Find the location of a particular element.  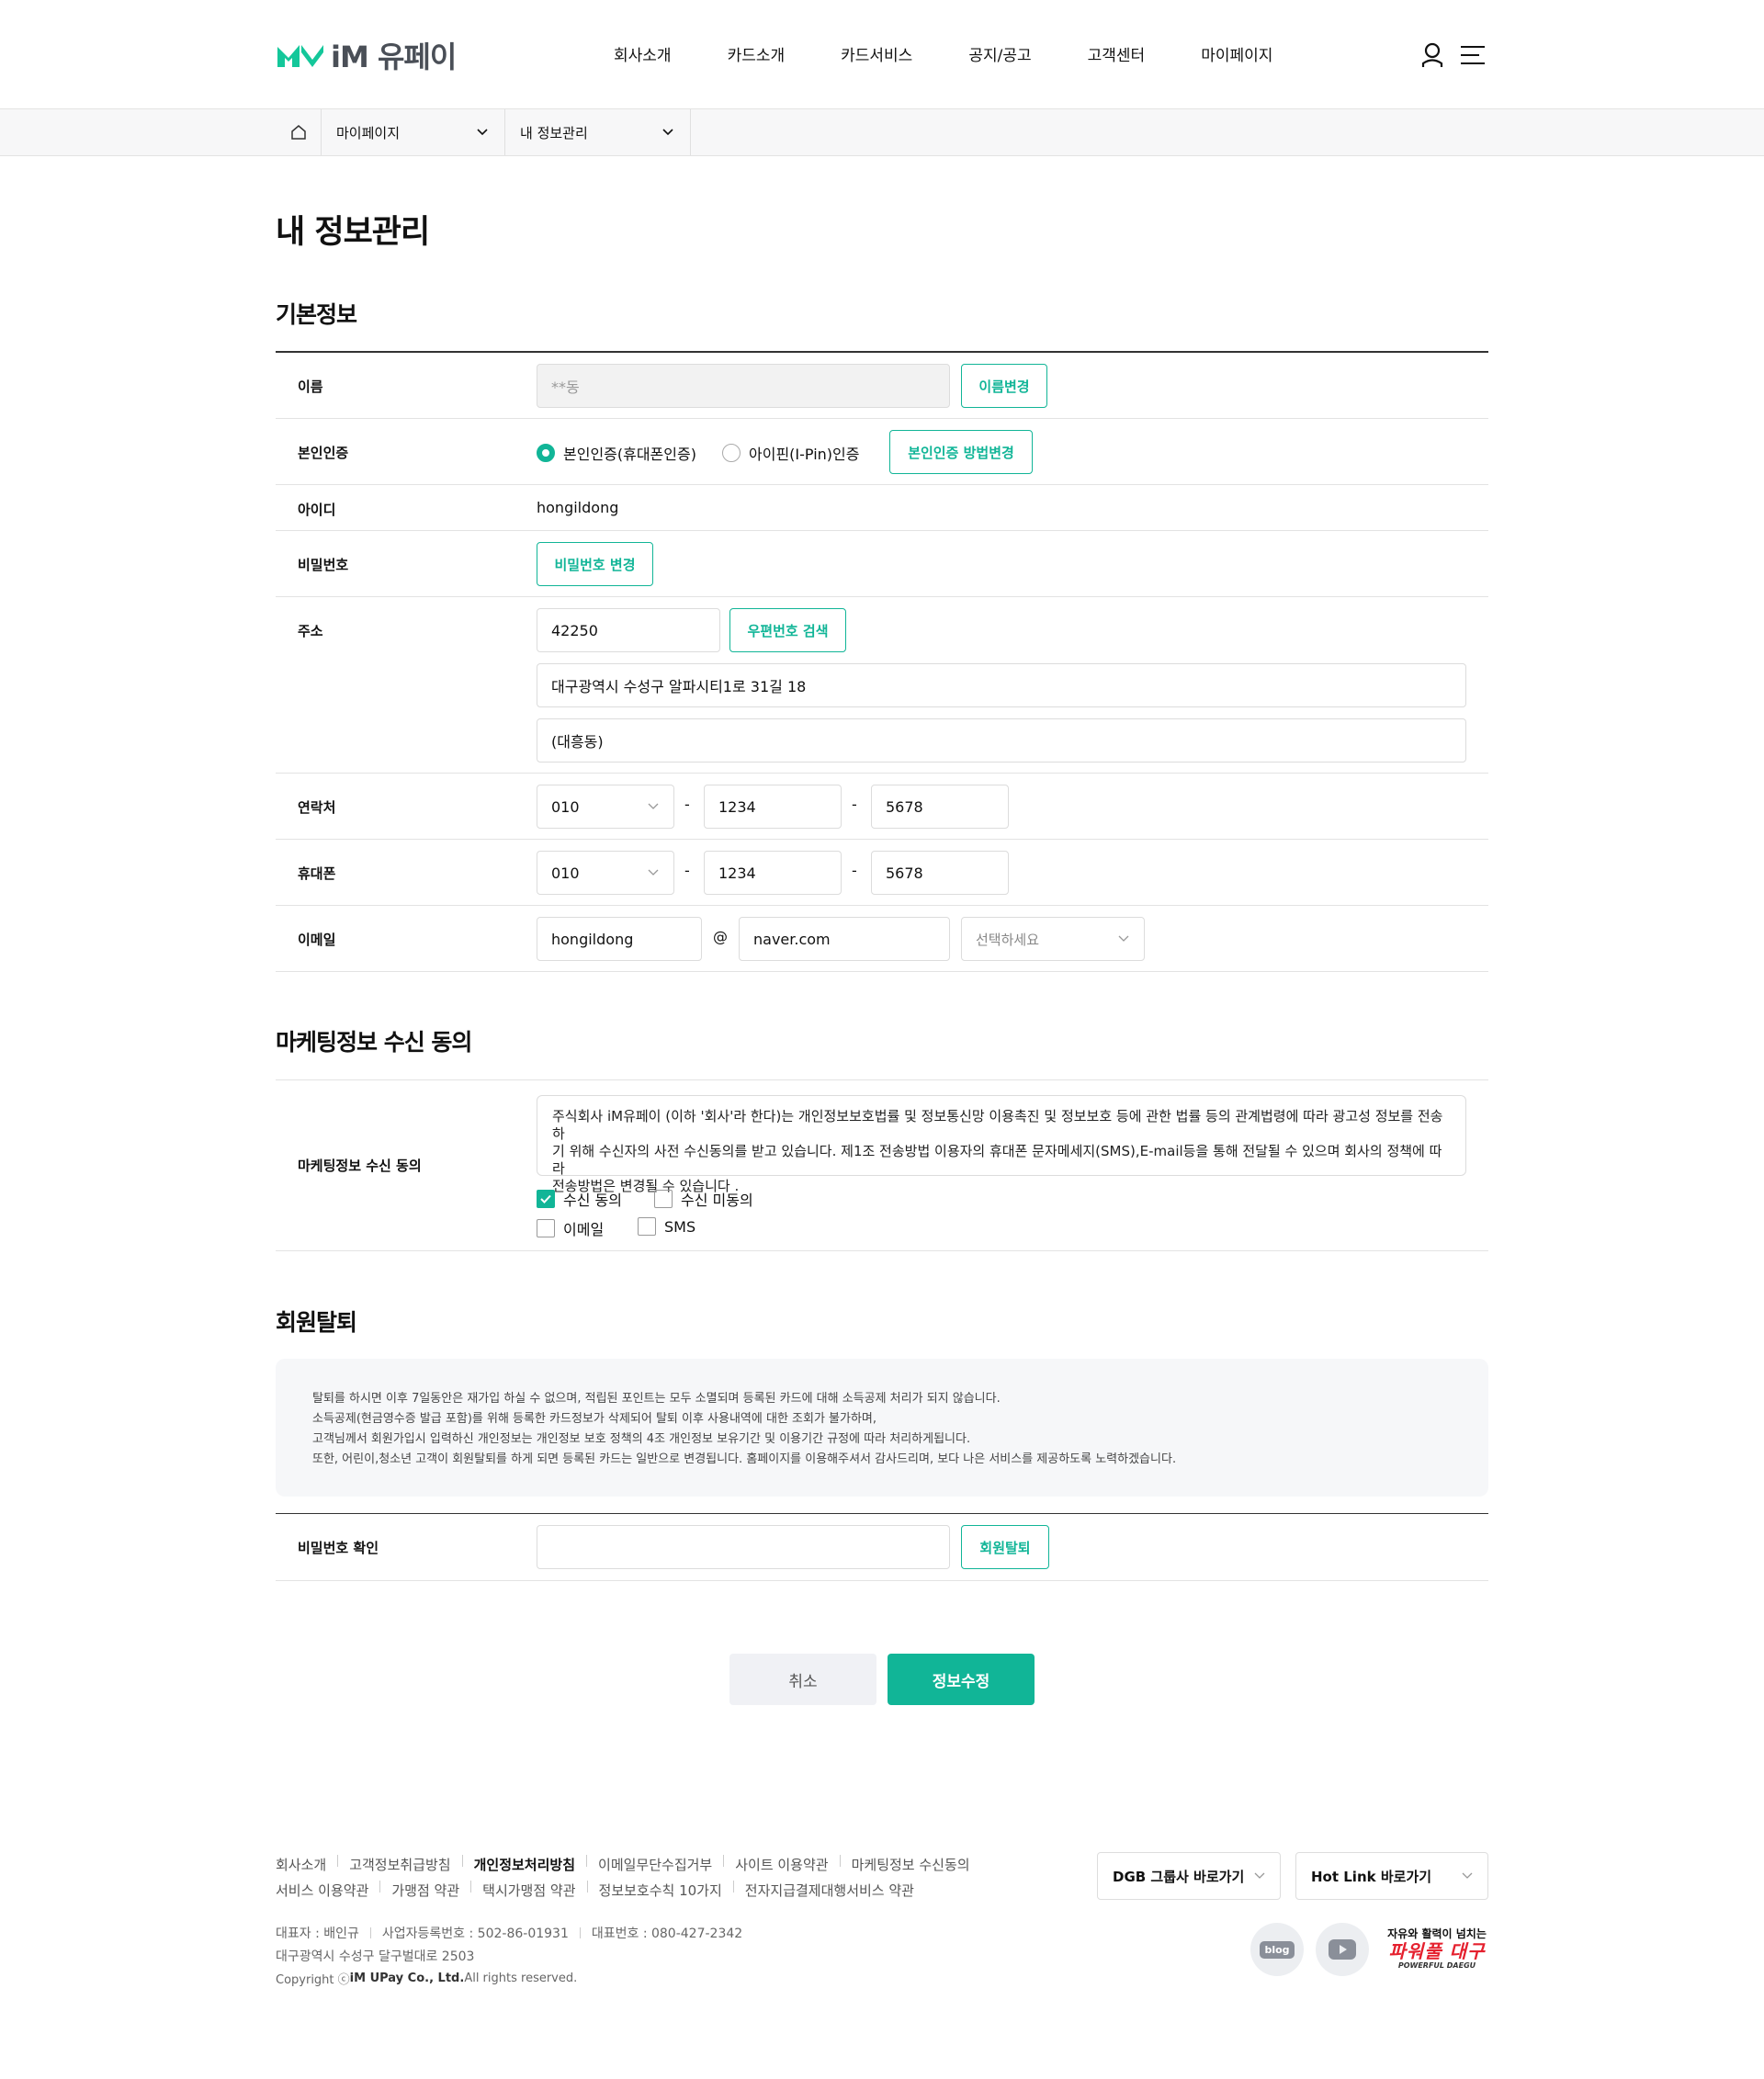

email-domain-select-value: 선택하세요 is located at coordinates (1008, 939).